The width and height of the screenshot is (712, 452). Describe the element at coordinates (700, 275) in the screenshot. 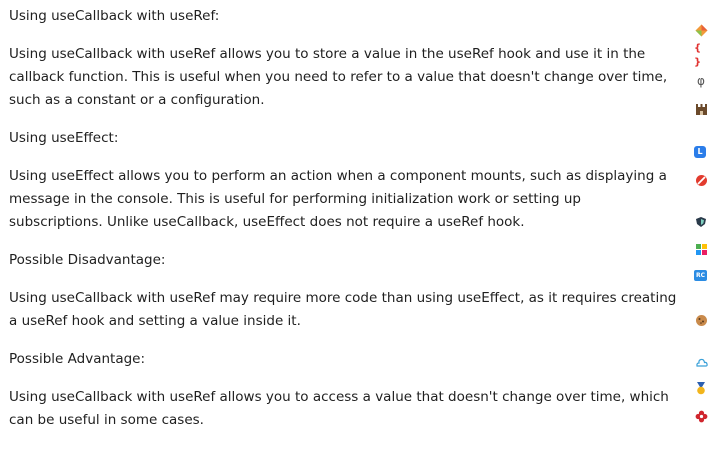

I see `rc-badge-icon: RC` at that location.